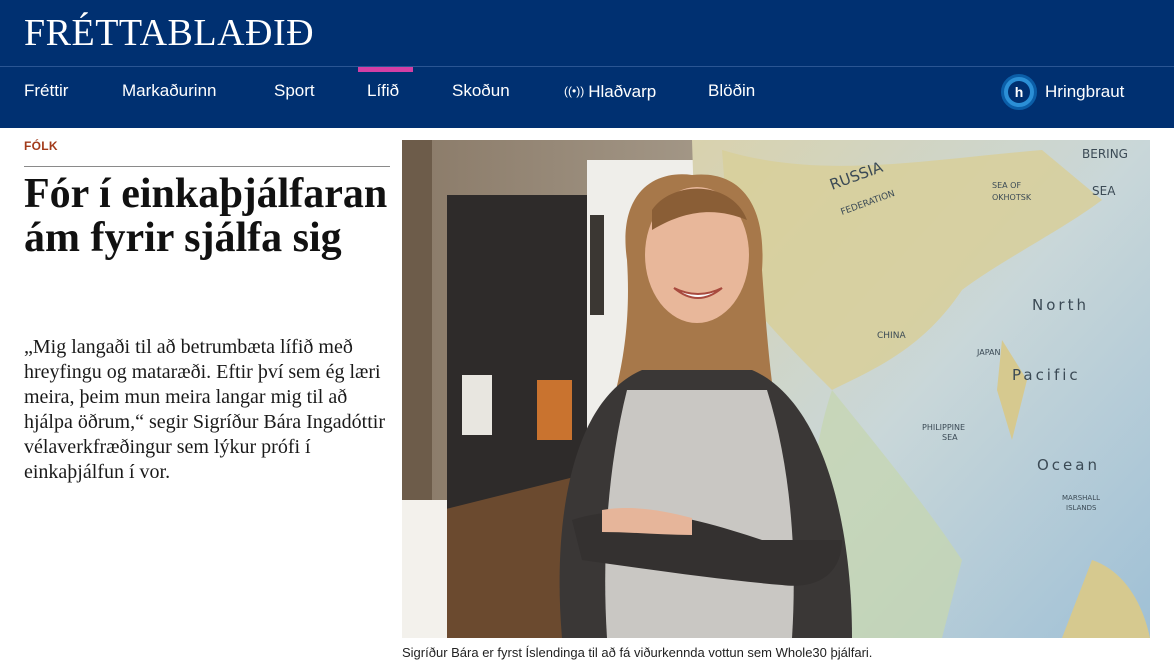  What do you see at coordinates (622, 91) in the screenshot?
I see `nav-item-hladvarp-label: Hlaðvarp` at bounding box center [622, 91].